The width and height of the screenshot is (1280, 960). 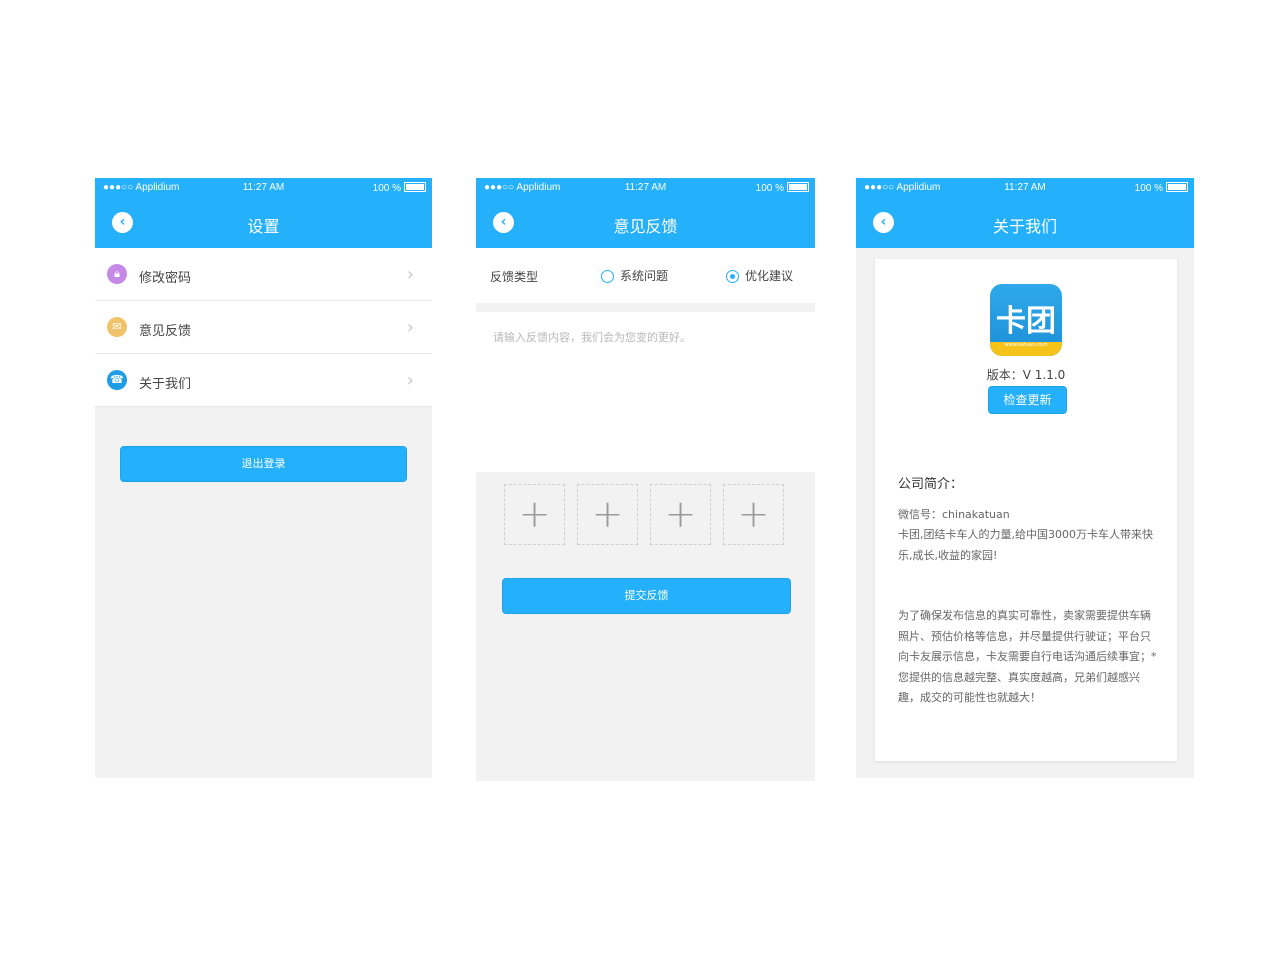 I want to click on radio-optimization-suggestion: 优化建议, so click(x=759, y=275).